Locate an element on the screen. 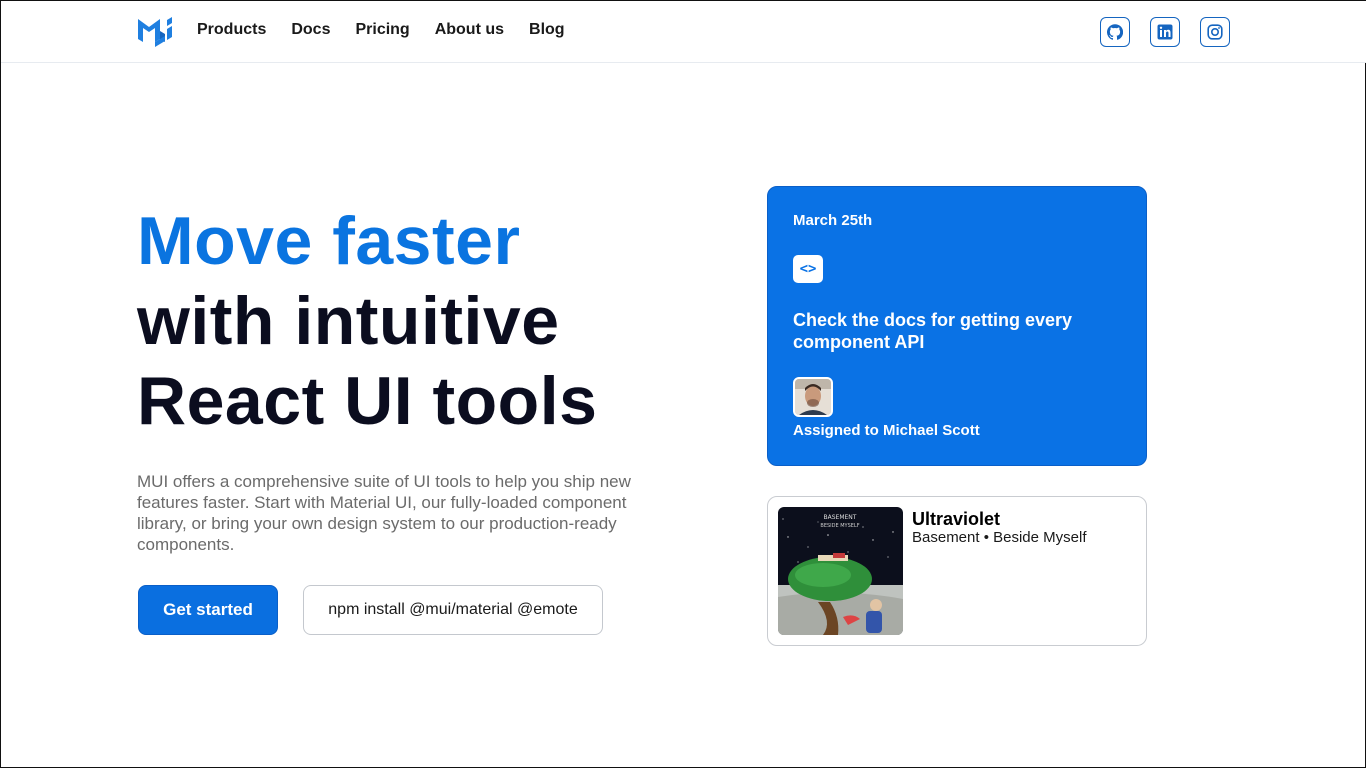 This screenshot has width=1366, height=768. nav-link-products: Products is located at coordinates (231, 30).